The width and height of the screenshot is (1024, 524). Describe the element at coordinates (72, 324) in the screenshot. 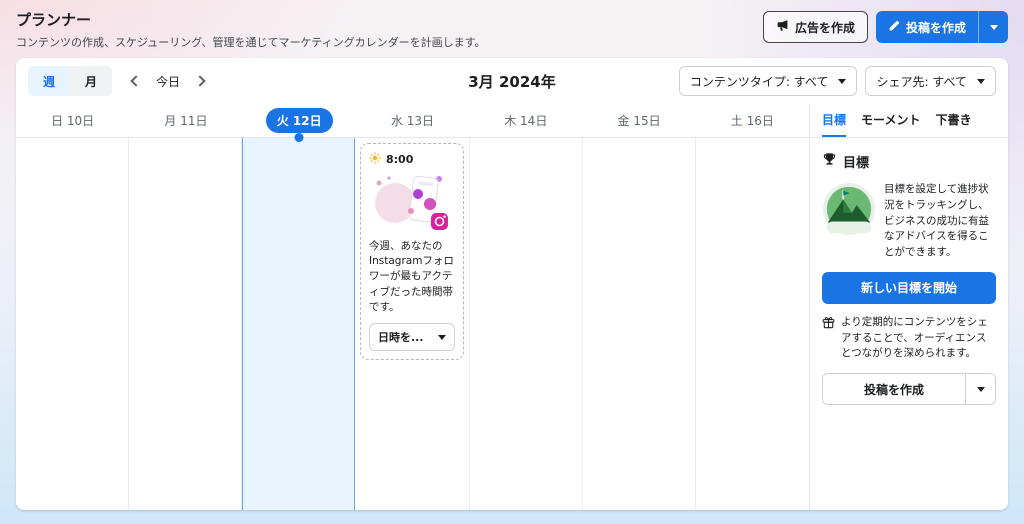

I see `day-column-sun` at that location.